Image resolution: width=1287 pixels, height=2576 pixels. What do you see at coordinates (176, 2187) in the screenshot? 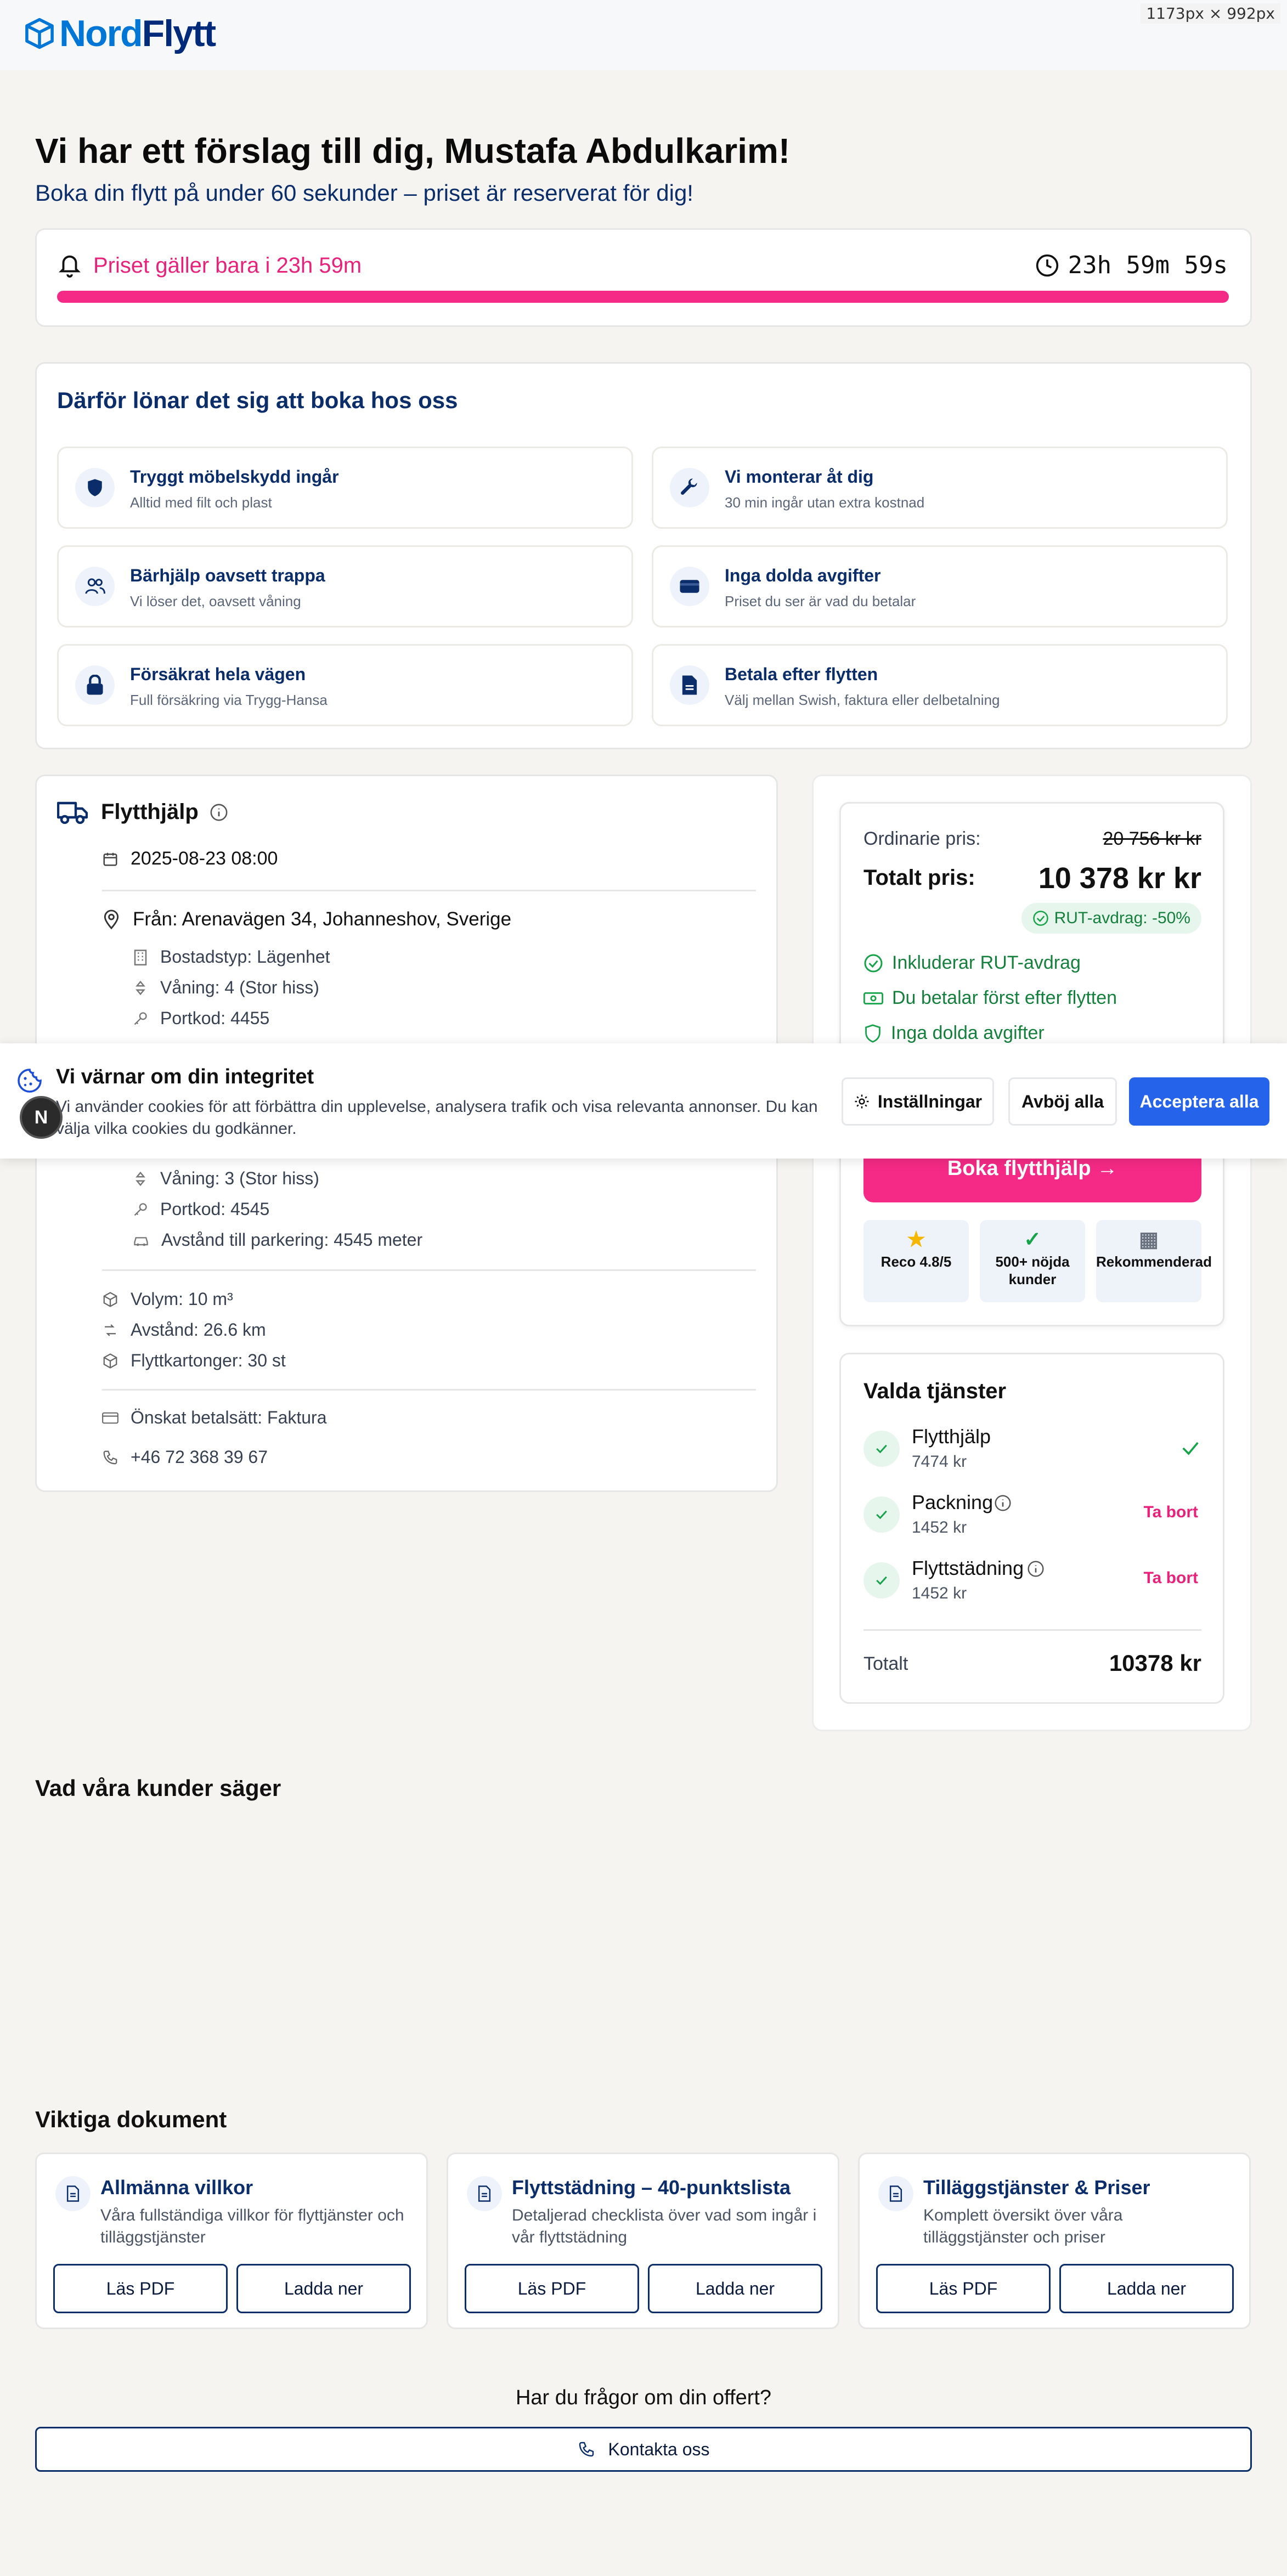
I see `document-title: Allmänna villkor` at bounding box center [176, 2187].